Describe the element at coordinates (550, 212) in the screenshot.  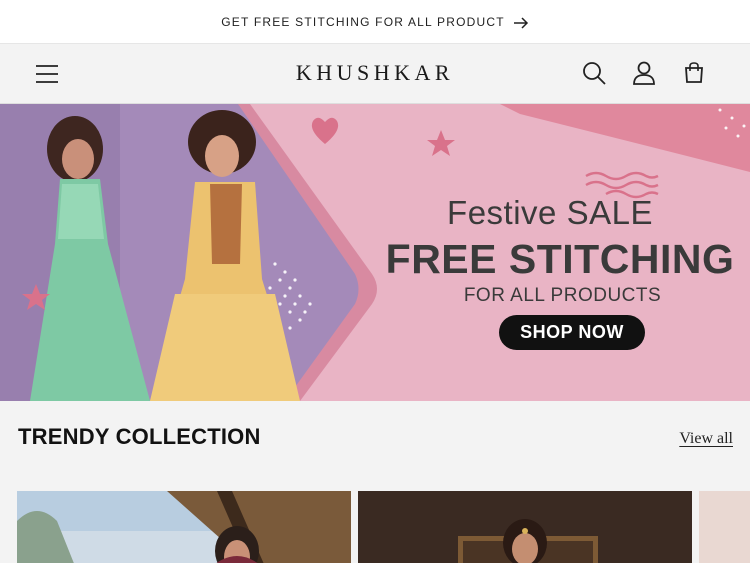
I see `banner-subtitle: Festive SALE` at that location.